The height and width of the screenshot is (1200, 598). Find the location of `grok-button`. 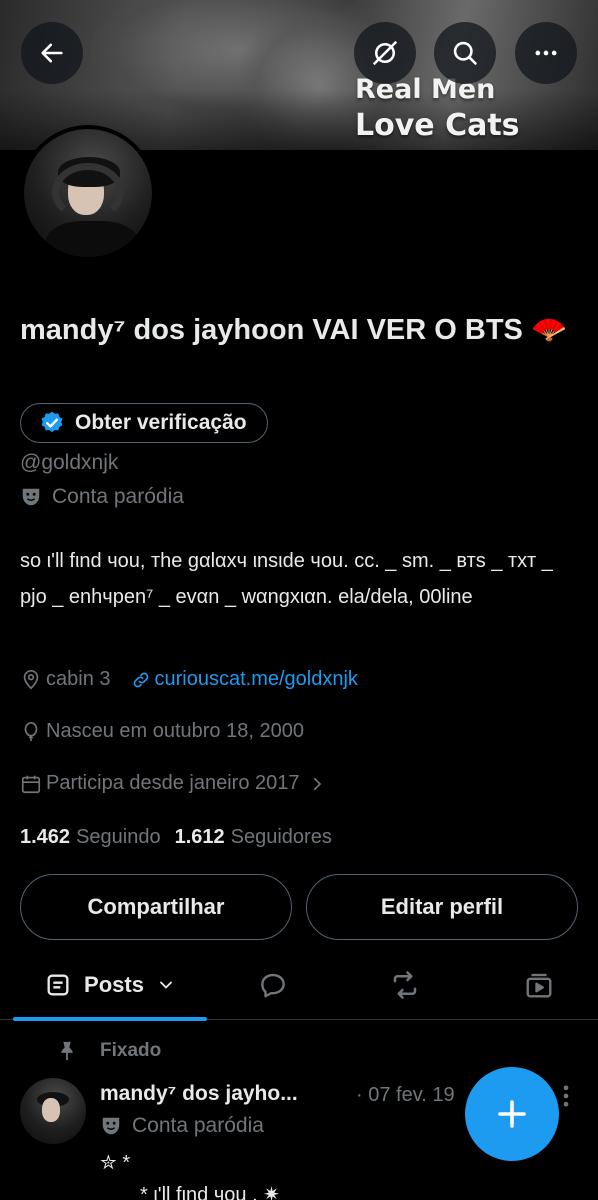

grok-button is located at coordinates (385, 53).